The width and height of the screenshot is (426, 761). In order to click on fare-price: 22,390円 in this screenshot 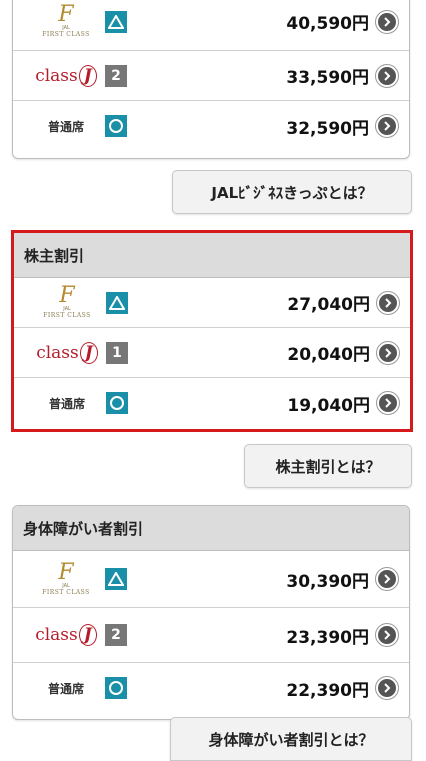, I will do `click(327, 690)`.